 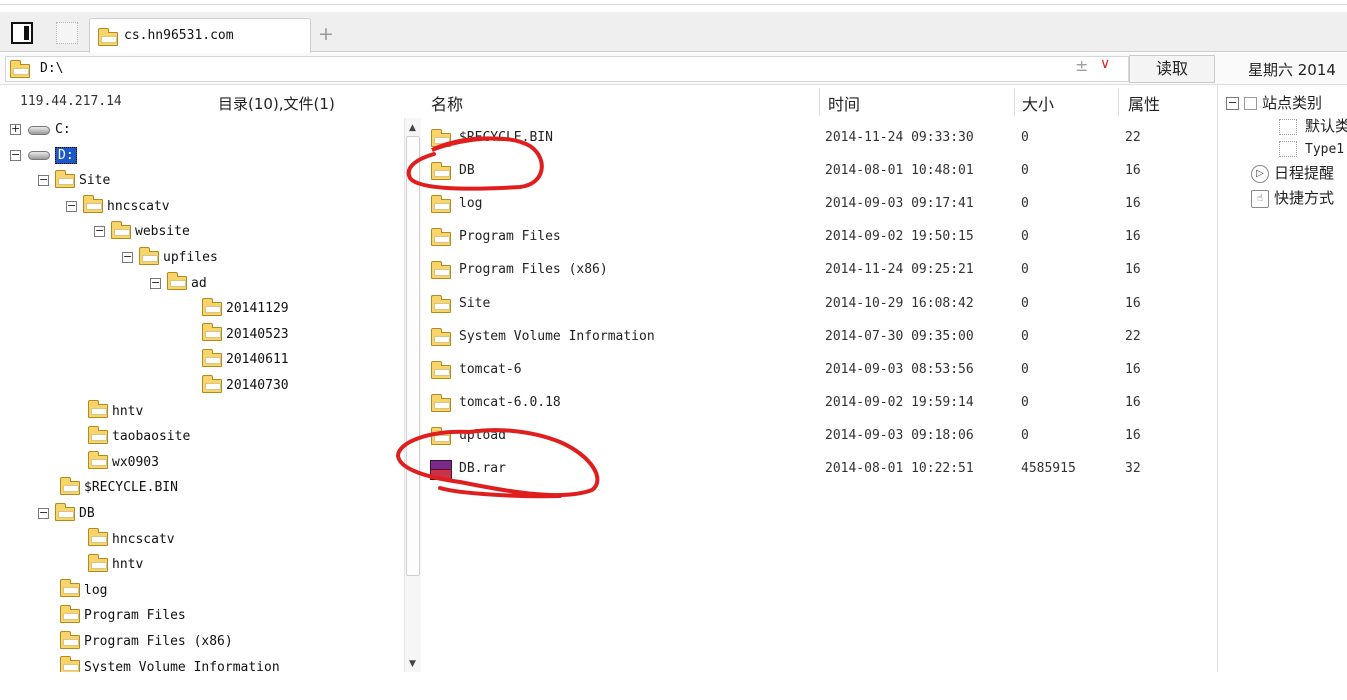 What do you see at coordinates (15, 129) in the screenshot?
I see `expand-icon: +` at bounding box center [15, 129].